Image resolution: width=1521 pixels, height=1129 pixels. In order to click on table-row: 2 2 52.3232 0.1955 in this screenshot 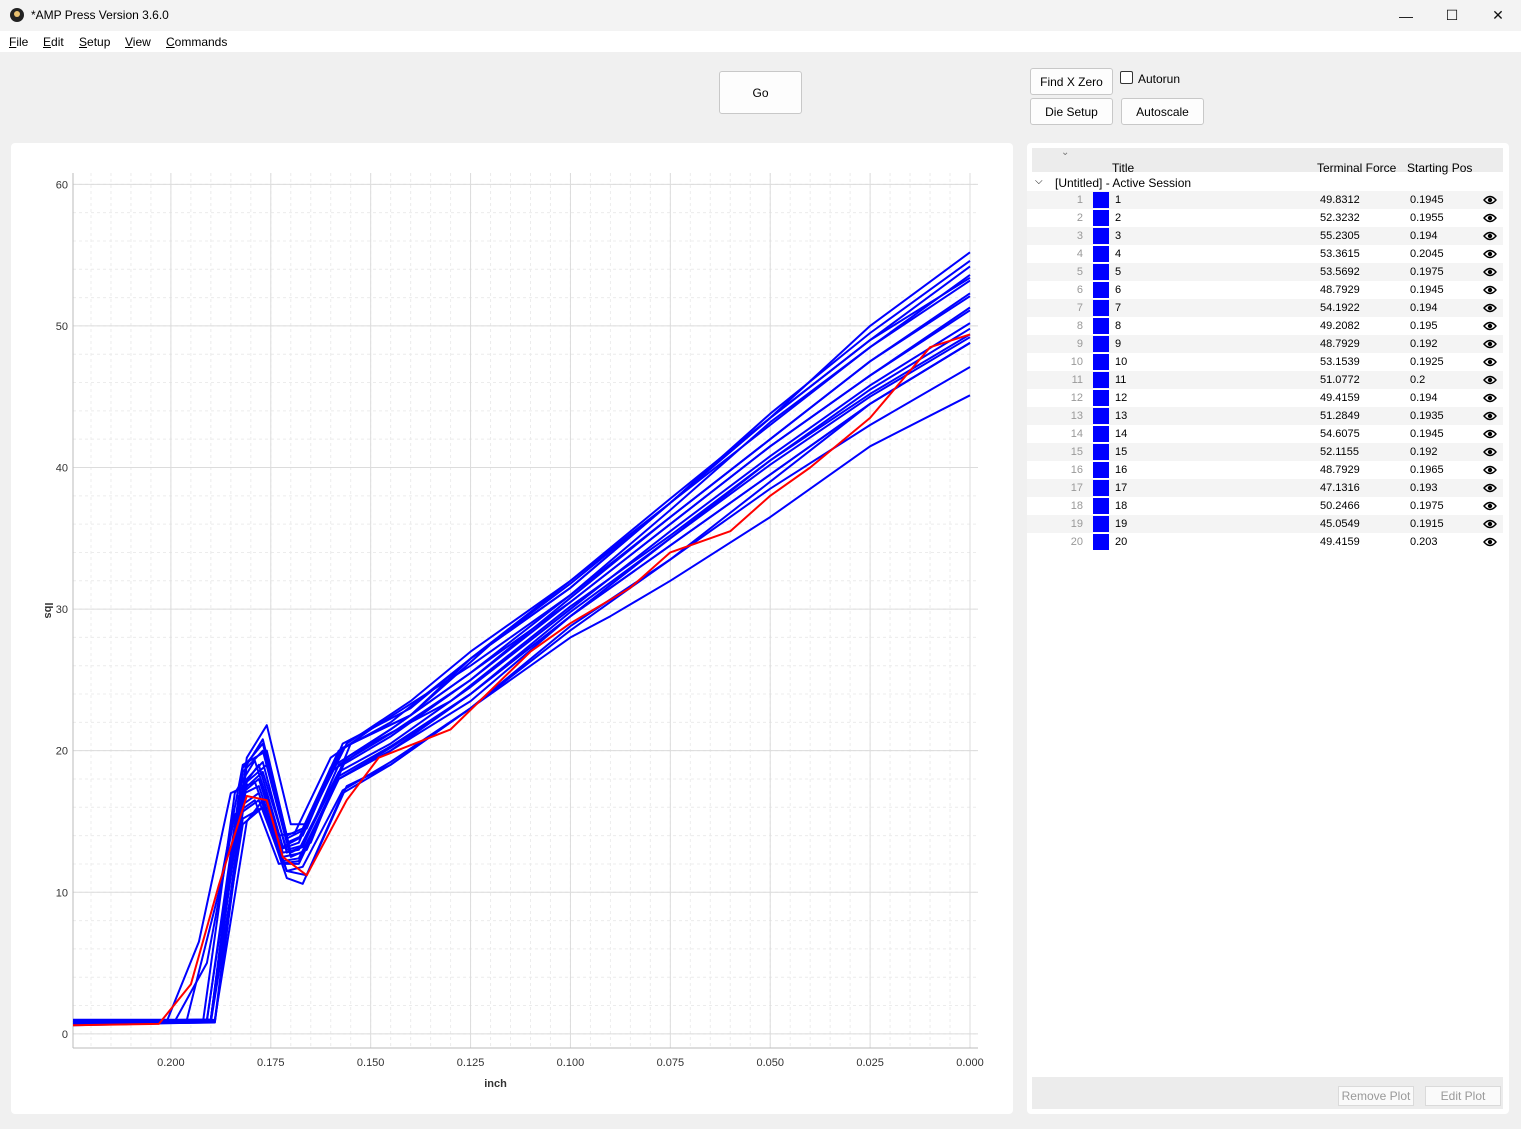, I will do `click(1265, 218)`.